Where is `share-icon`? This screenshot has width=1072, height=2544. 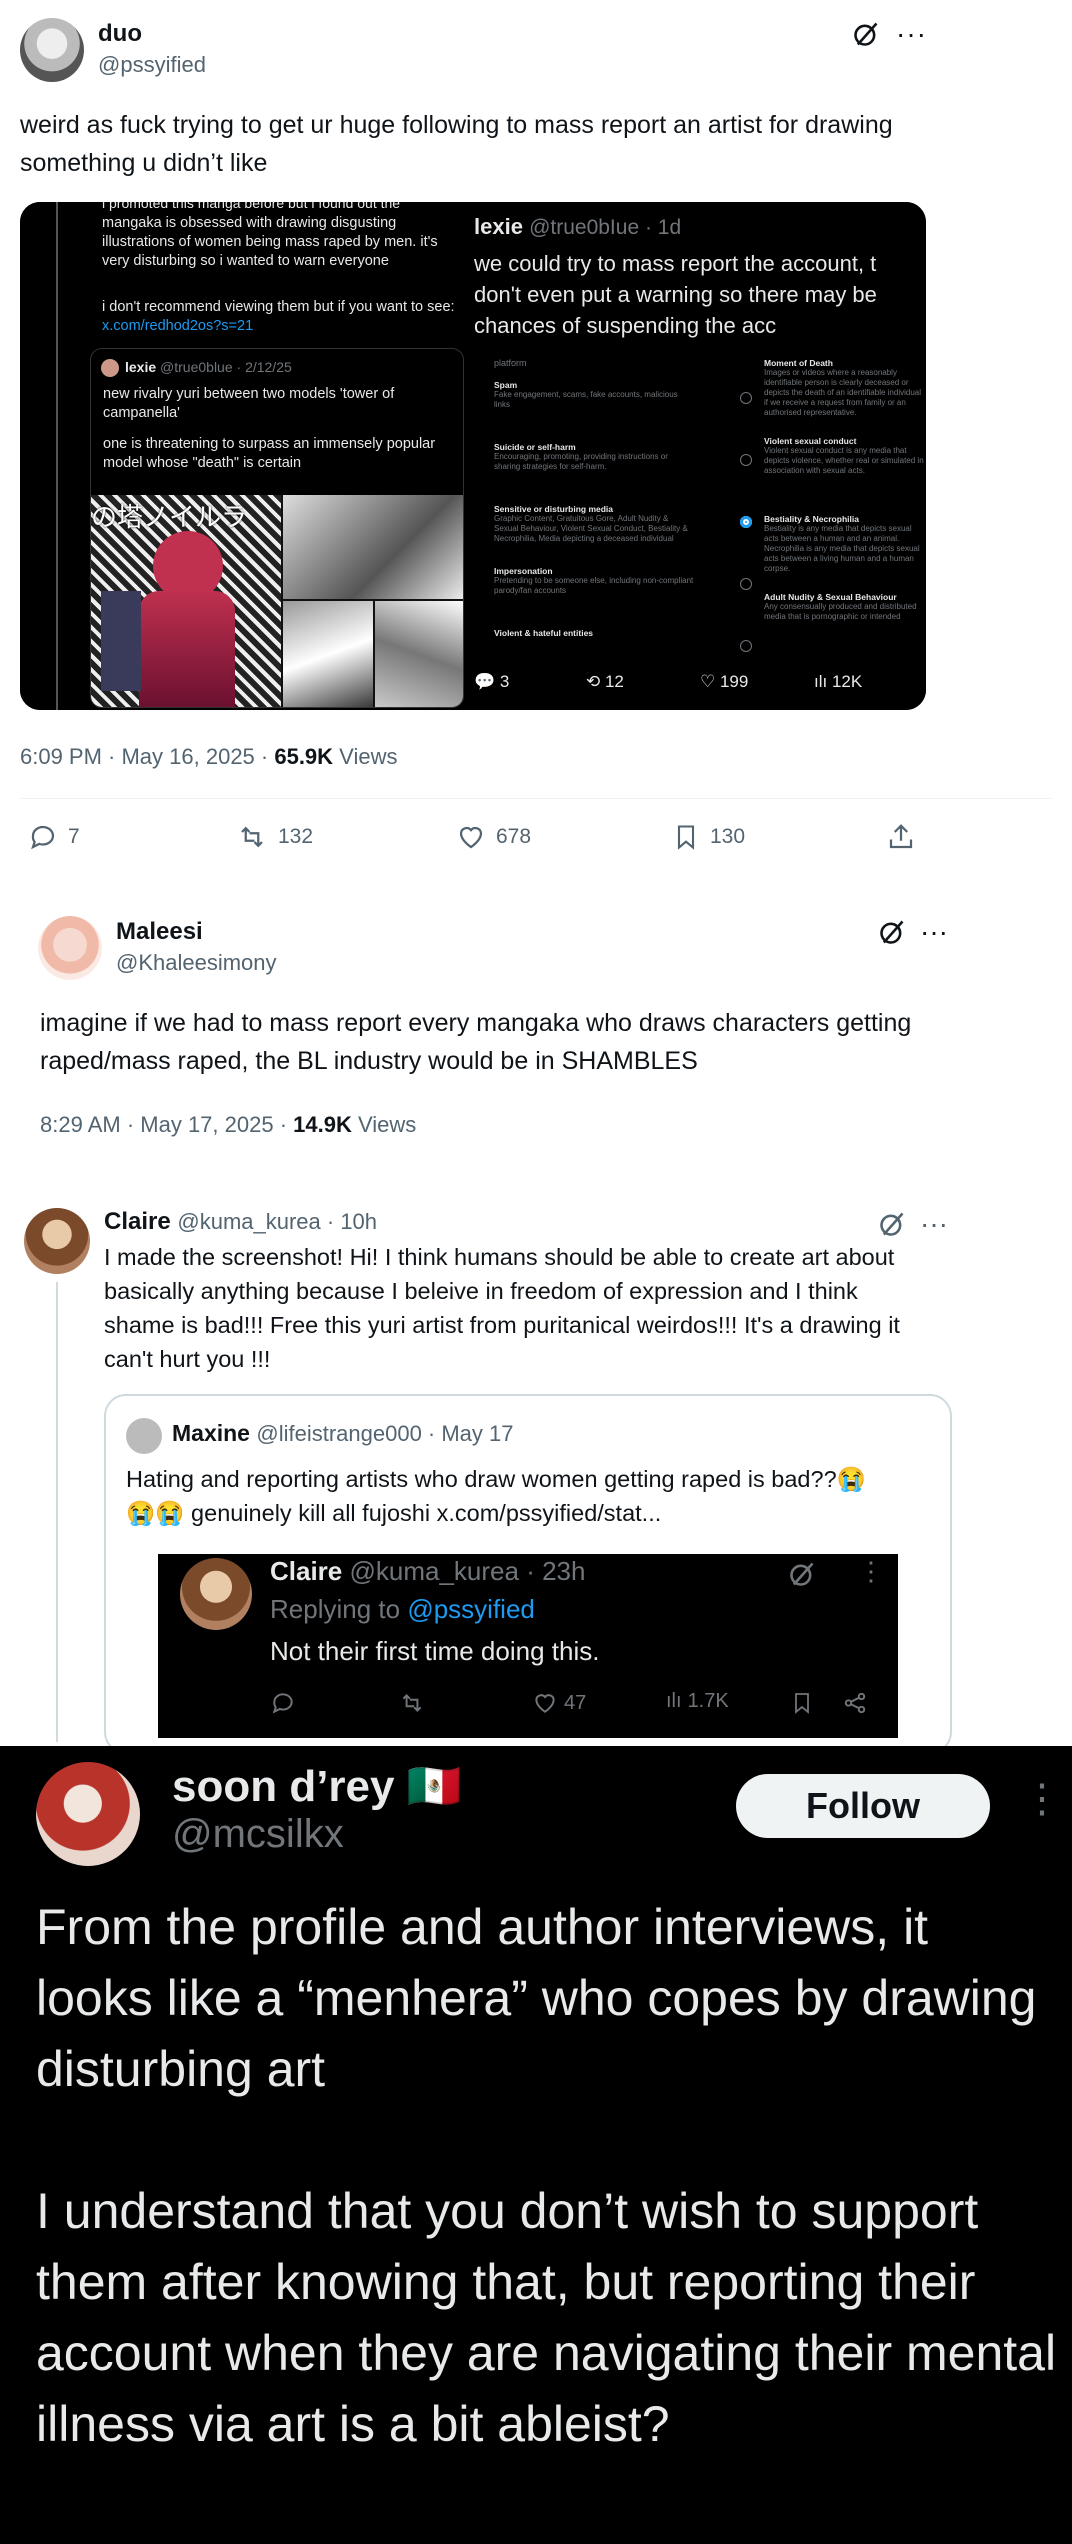 share-icon is located at coordinates (901, 836).